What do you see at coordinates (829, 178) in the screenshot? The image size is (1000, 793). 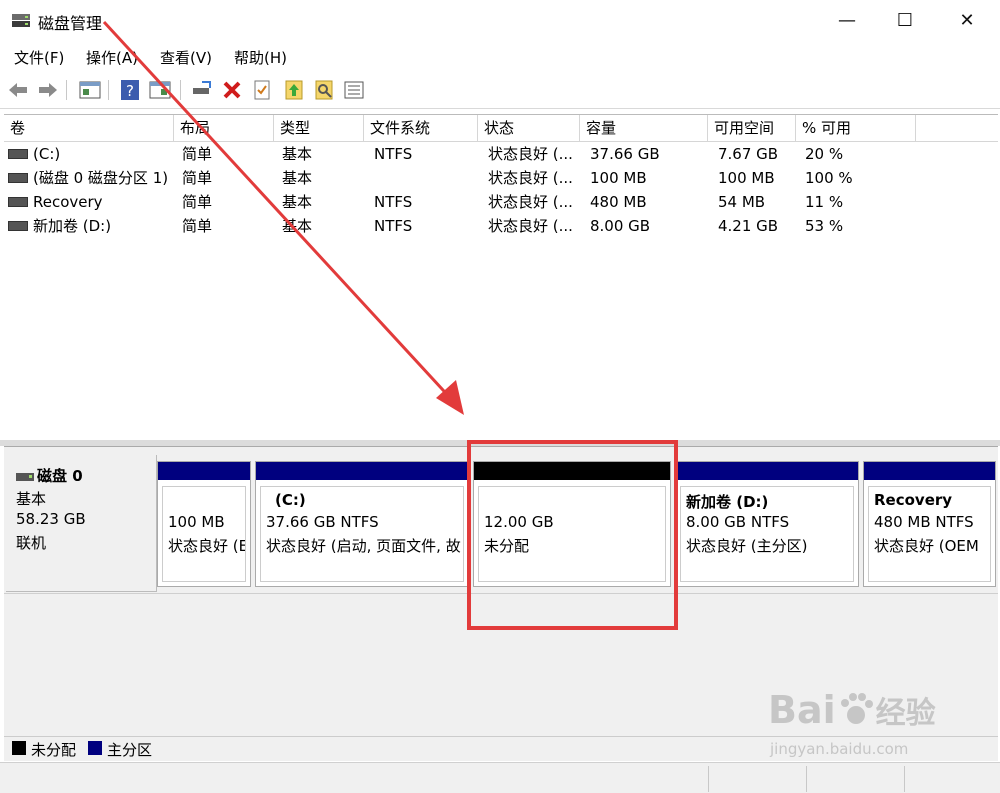 I see `cell-percent-free: 100 %` at bounding box center [829, 178].